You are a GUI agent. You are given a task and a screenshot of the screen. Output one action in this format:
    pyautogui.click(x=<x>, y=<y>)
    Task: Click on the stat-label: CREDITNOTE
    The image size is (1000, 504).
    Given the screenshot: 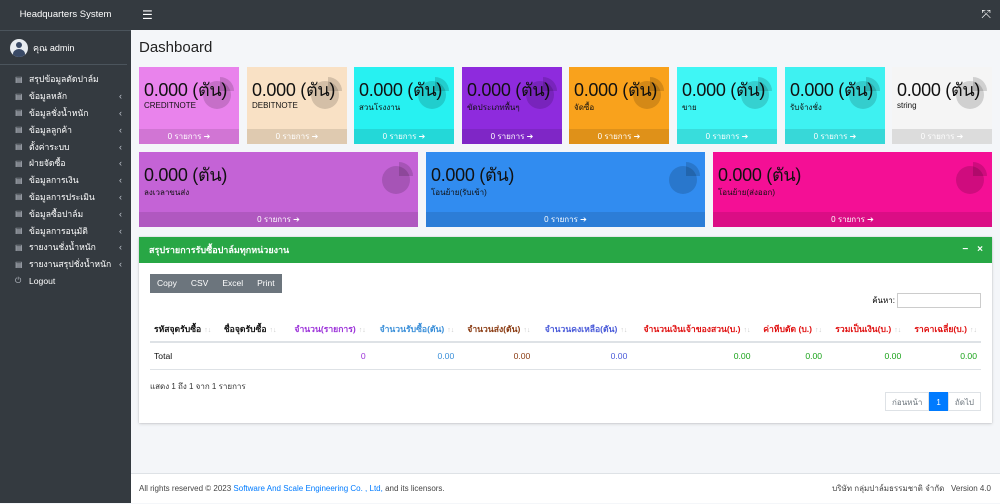 What is the action you would take?
    pyautogui.click(x=170, y=105)
    